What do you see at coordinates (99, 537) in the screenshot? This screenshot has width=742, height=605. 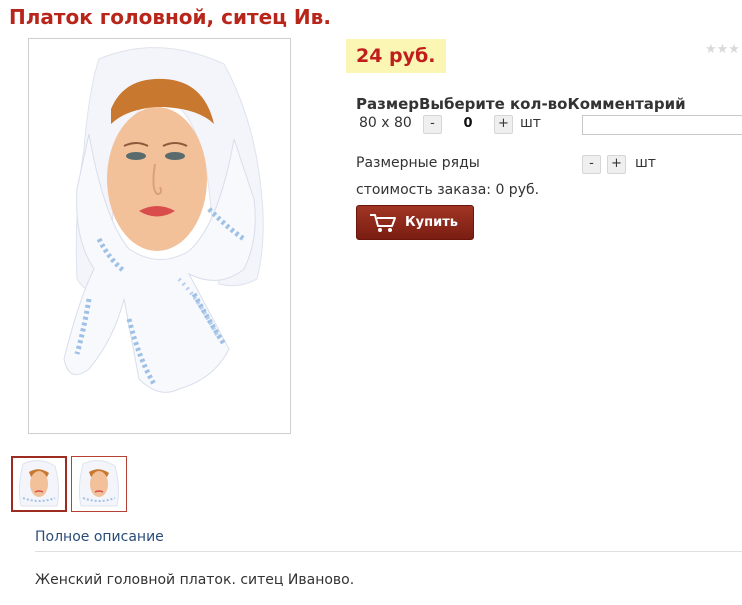 I see `tab-full-description: Полное описание` at bounding box center [99, 537].